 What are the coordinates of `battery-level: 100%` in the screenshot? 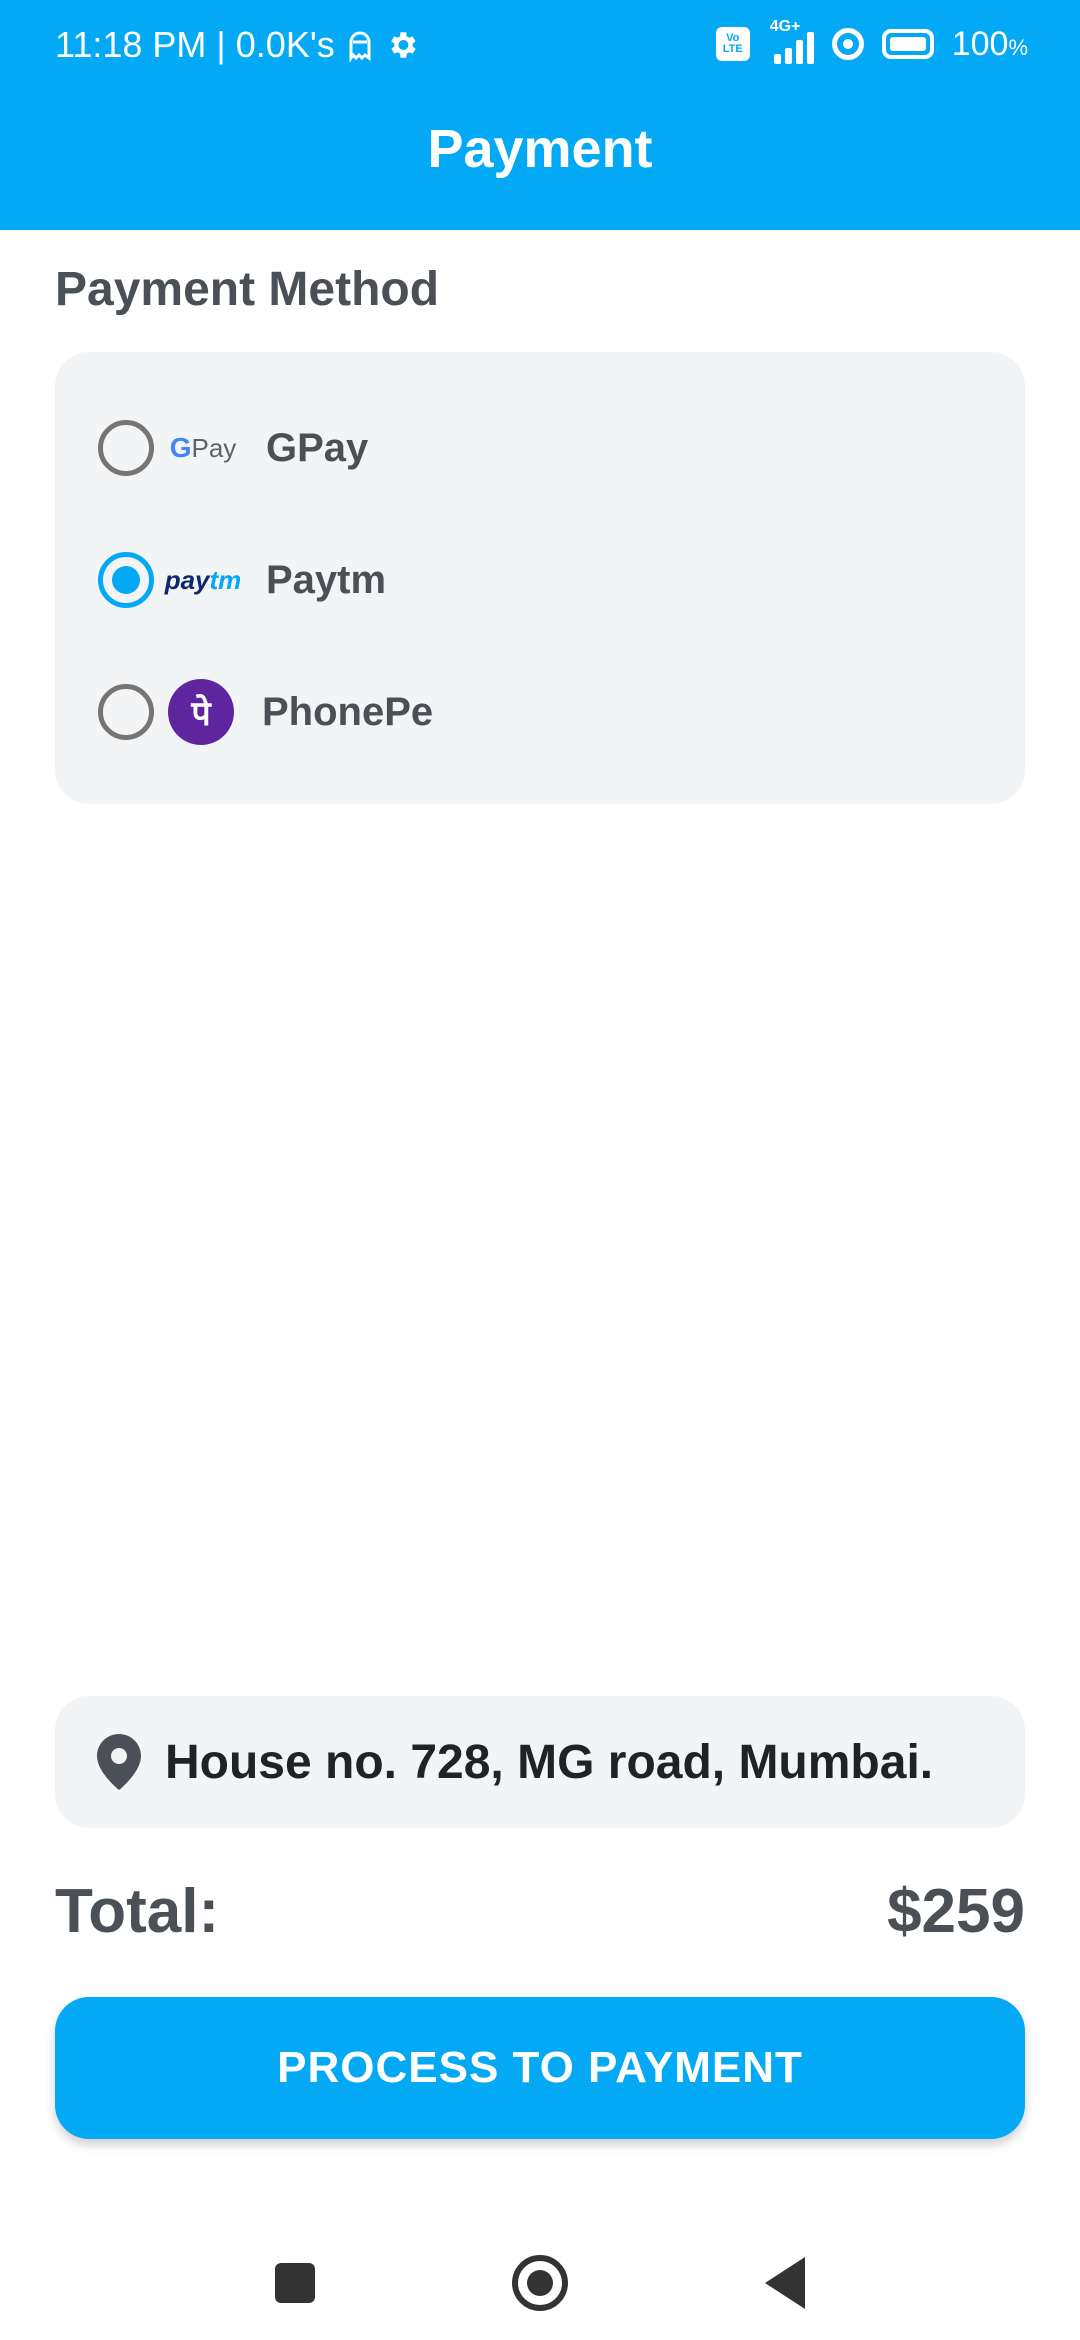 It's located at (990, 44).